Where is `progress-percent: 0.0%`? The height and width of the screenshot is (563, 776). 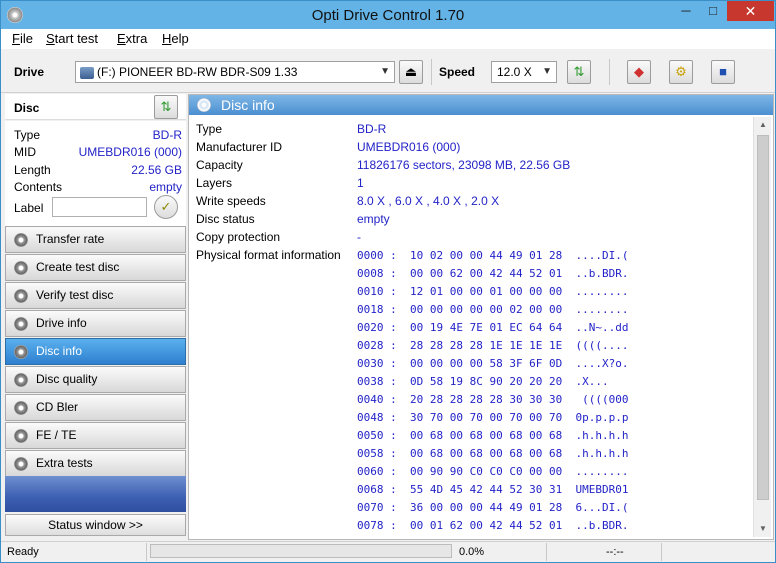
progress-percent: 0.0% is located at coordinates (472, 552).